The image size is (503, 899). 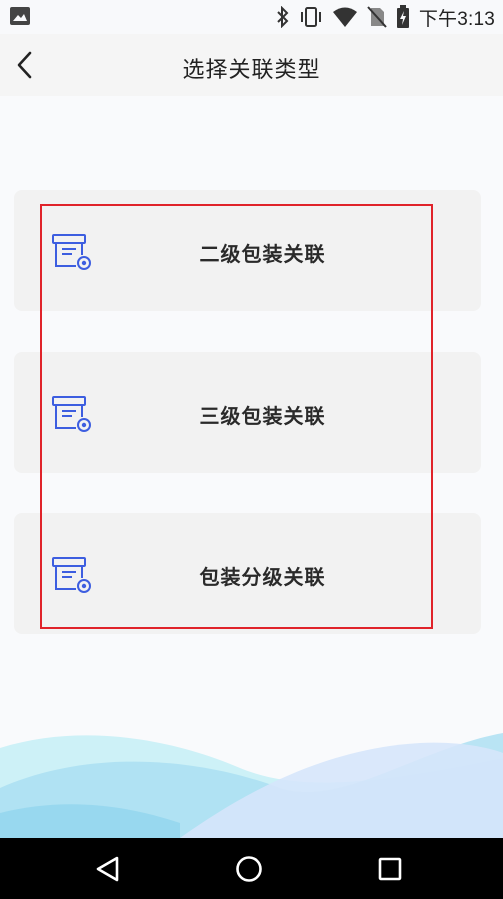 I want to click on no-sim-icon, so click(x=377, y=17).